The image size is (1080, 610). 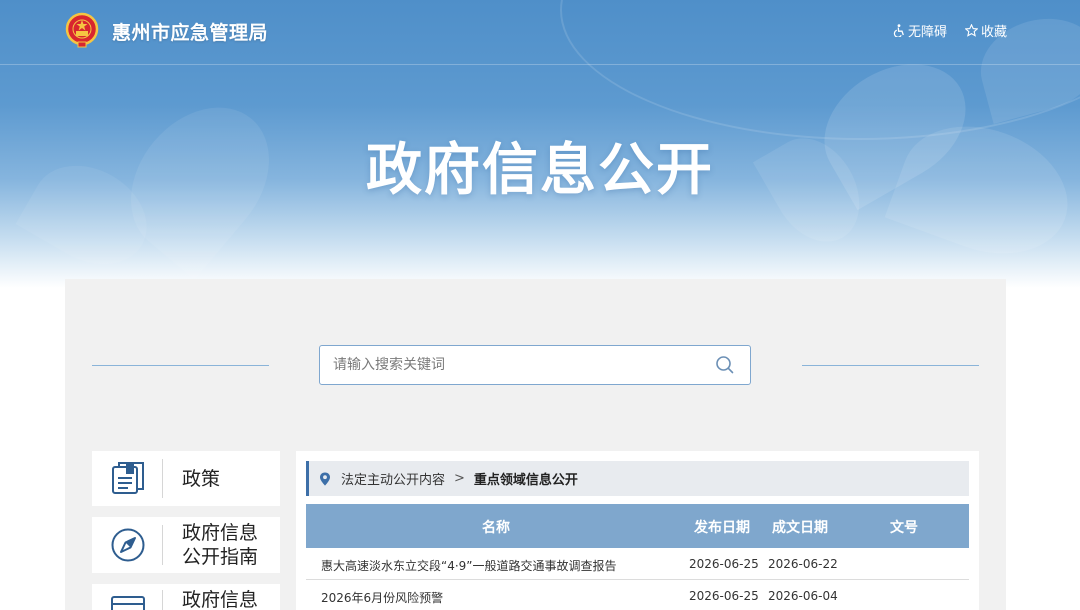 What do you see at coordinates (800, 528) in the screenshot?
I see `column-header-document-date: 成文日期` at bounding box center [800, 528].